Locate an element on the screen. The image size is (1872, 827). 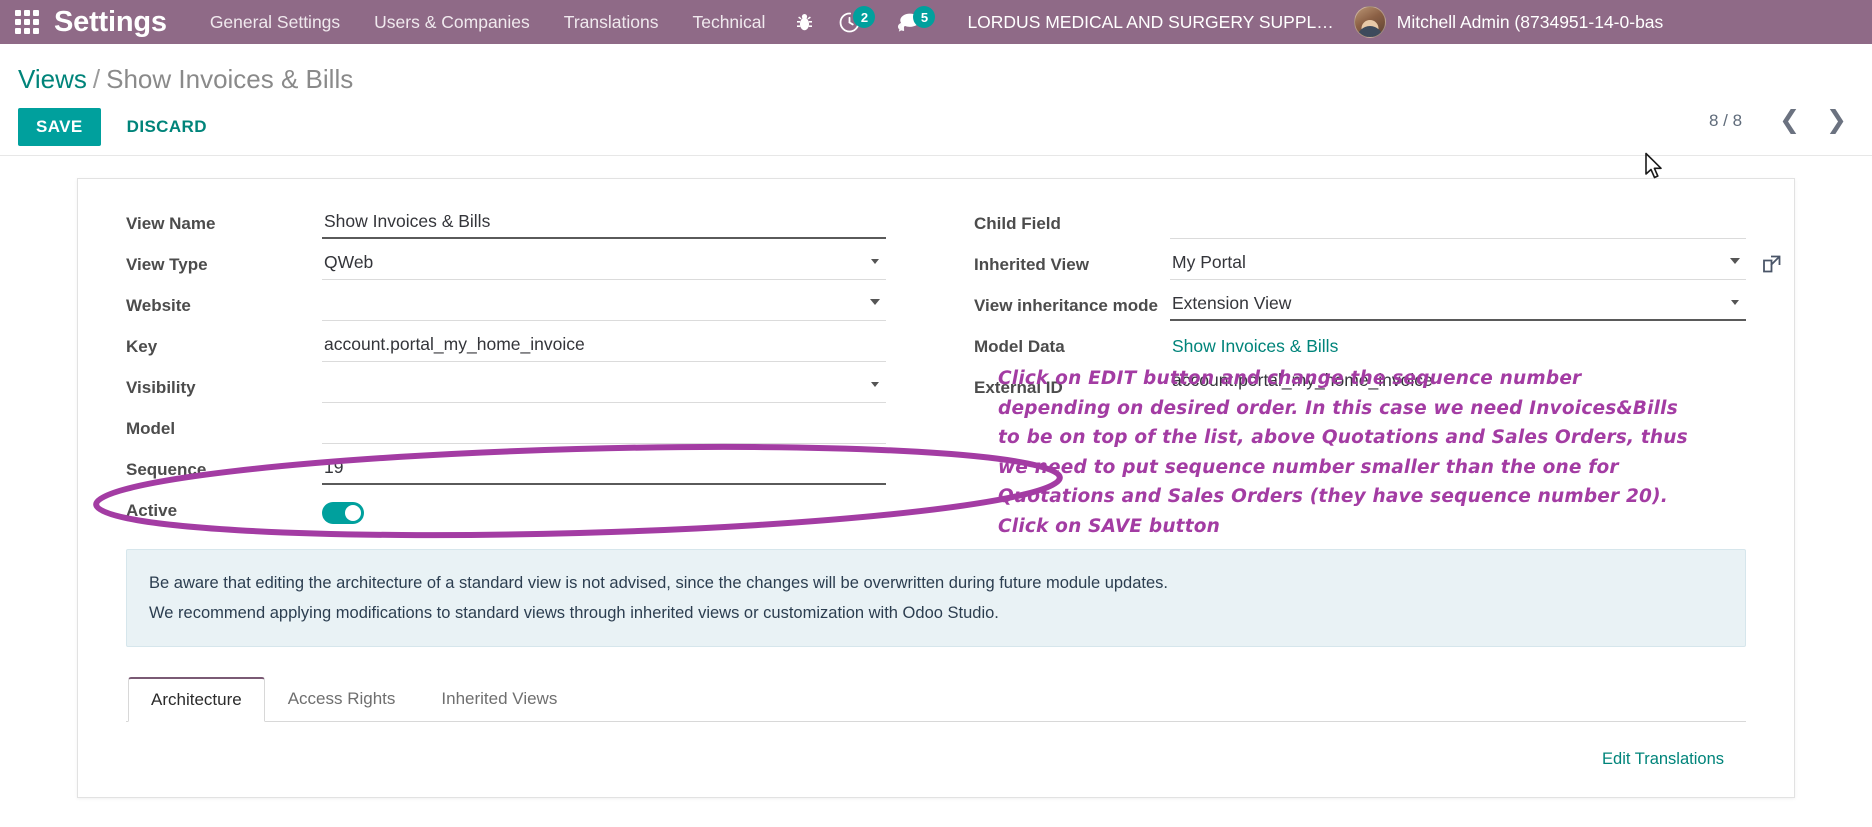
view-name-input is located at coordinates (604, 222).